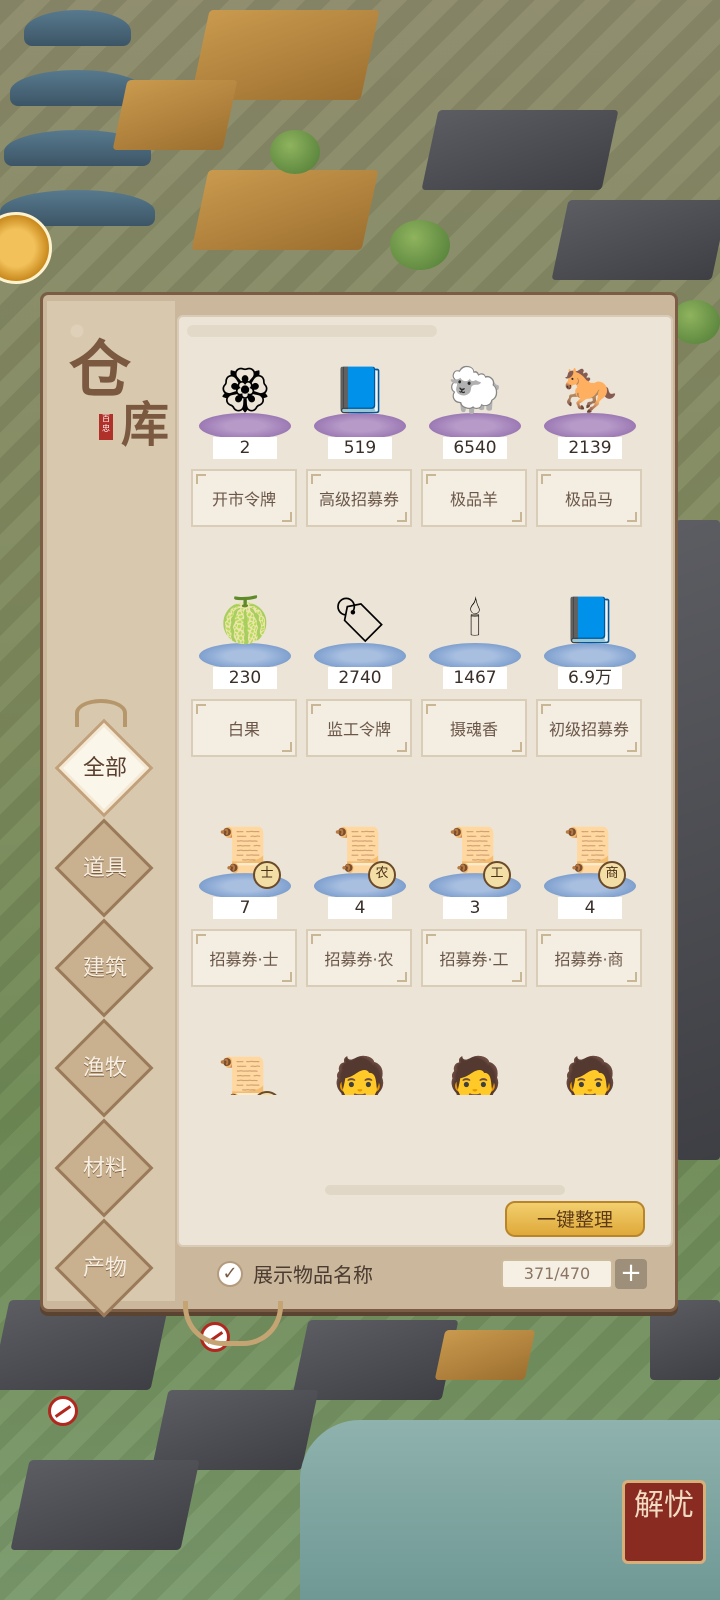 The height and width of the screenshot is (1600, 720). I want to click on tab-label: 建筑, so click(104, 968).